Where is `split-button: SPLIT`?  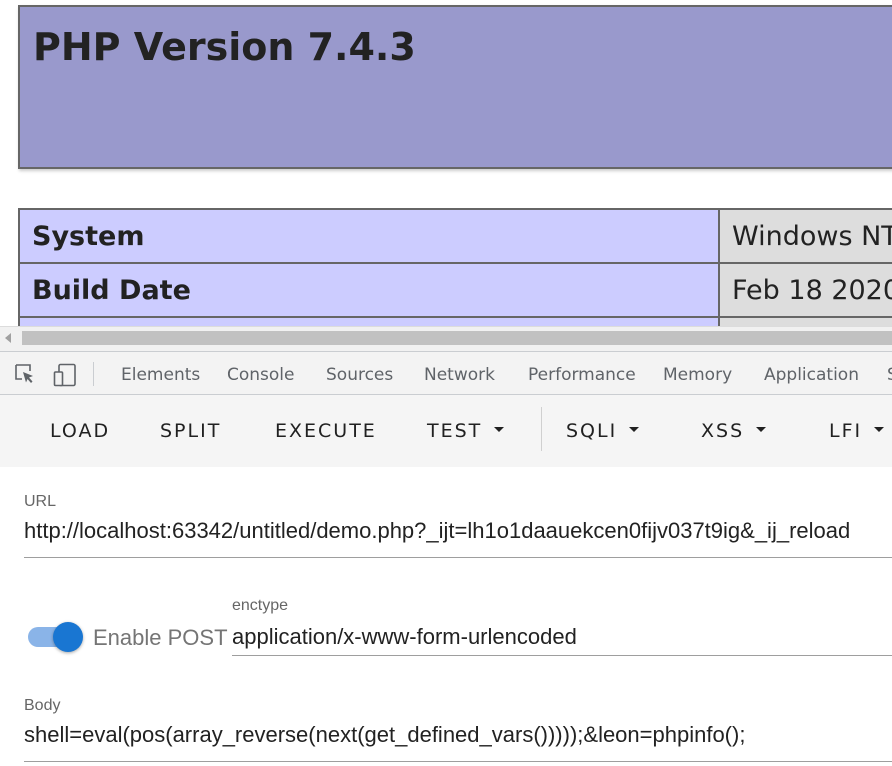
split-button: SPLIT is located at coordinates (190, 431).